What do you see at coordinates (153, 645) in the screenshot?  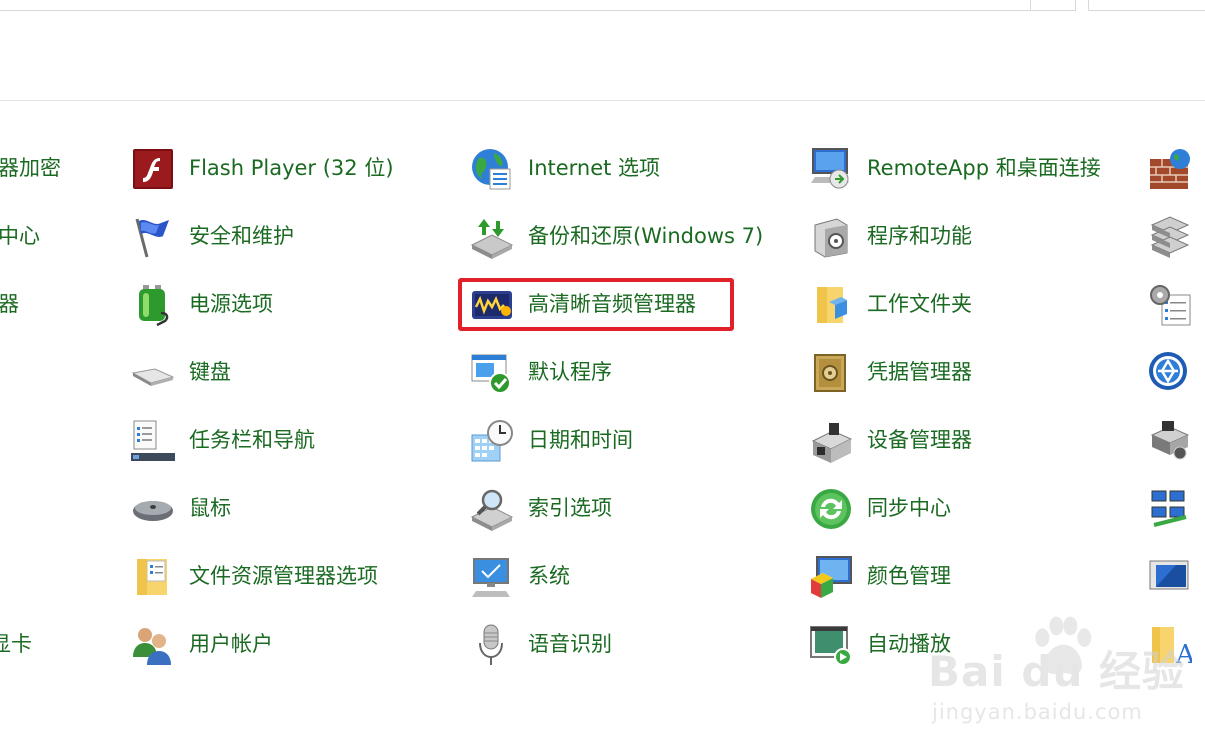 I see `users-icon` at bounding box center [153, 645].